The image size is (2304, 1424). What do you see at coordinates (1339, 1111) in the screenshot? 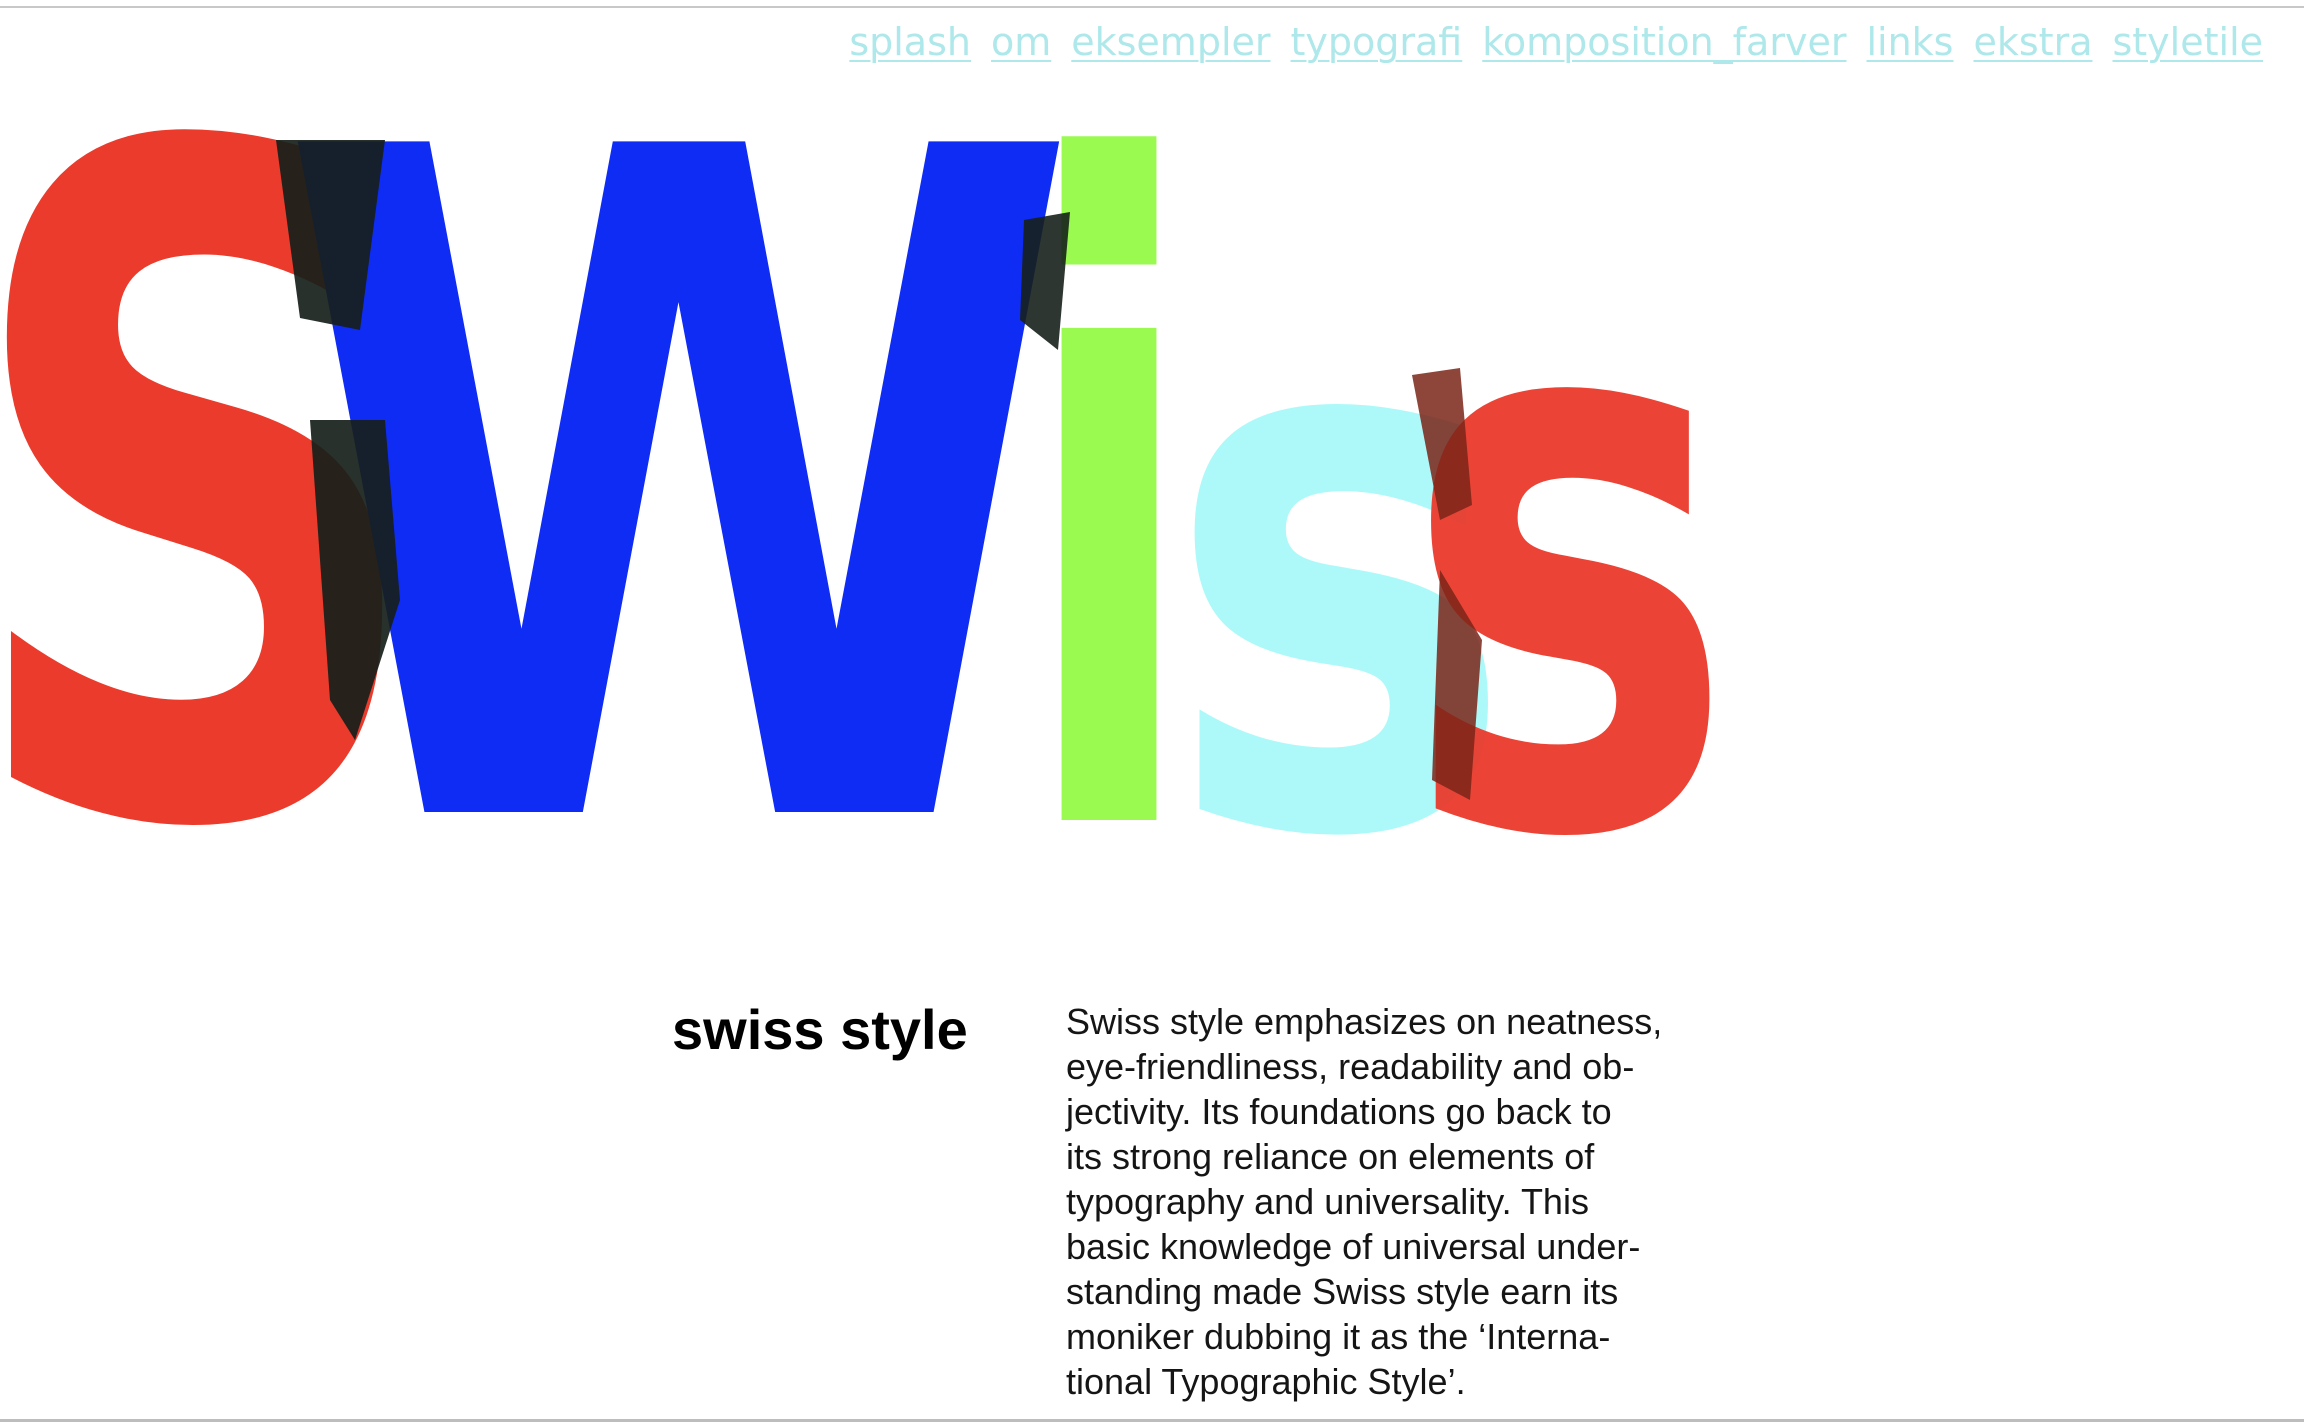
I see `body-line: jectivity. Its foundations go back to` at bounding box center [1339, 1111].